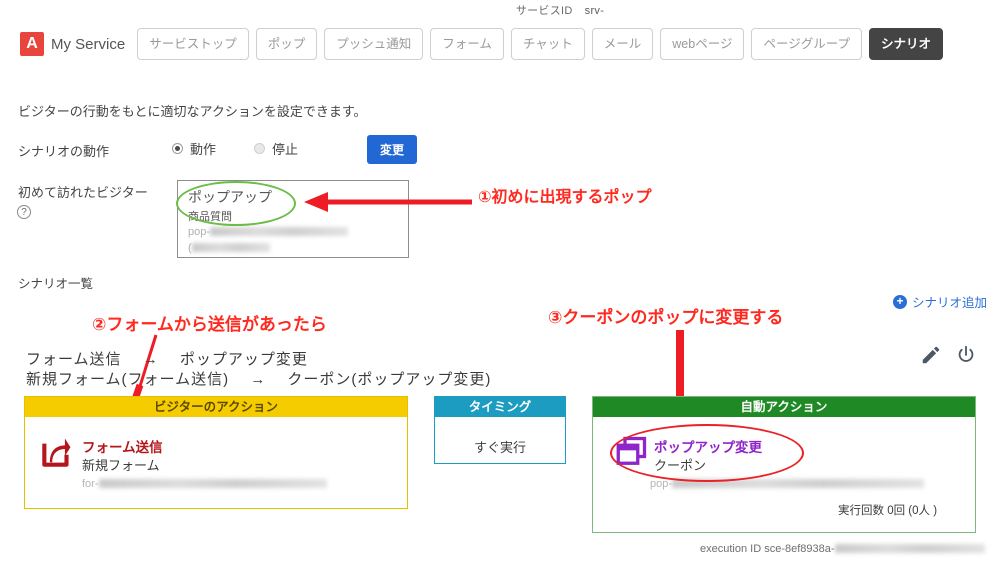 This screenshot has height=577, width=1000. I want to click on nav-service-top: サービストップ, so click(193, 44).